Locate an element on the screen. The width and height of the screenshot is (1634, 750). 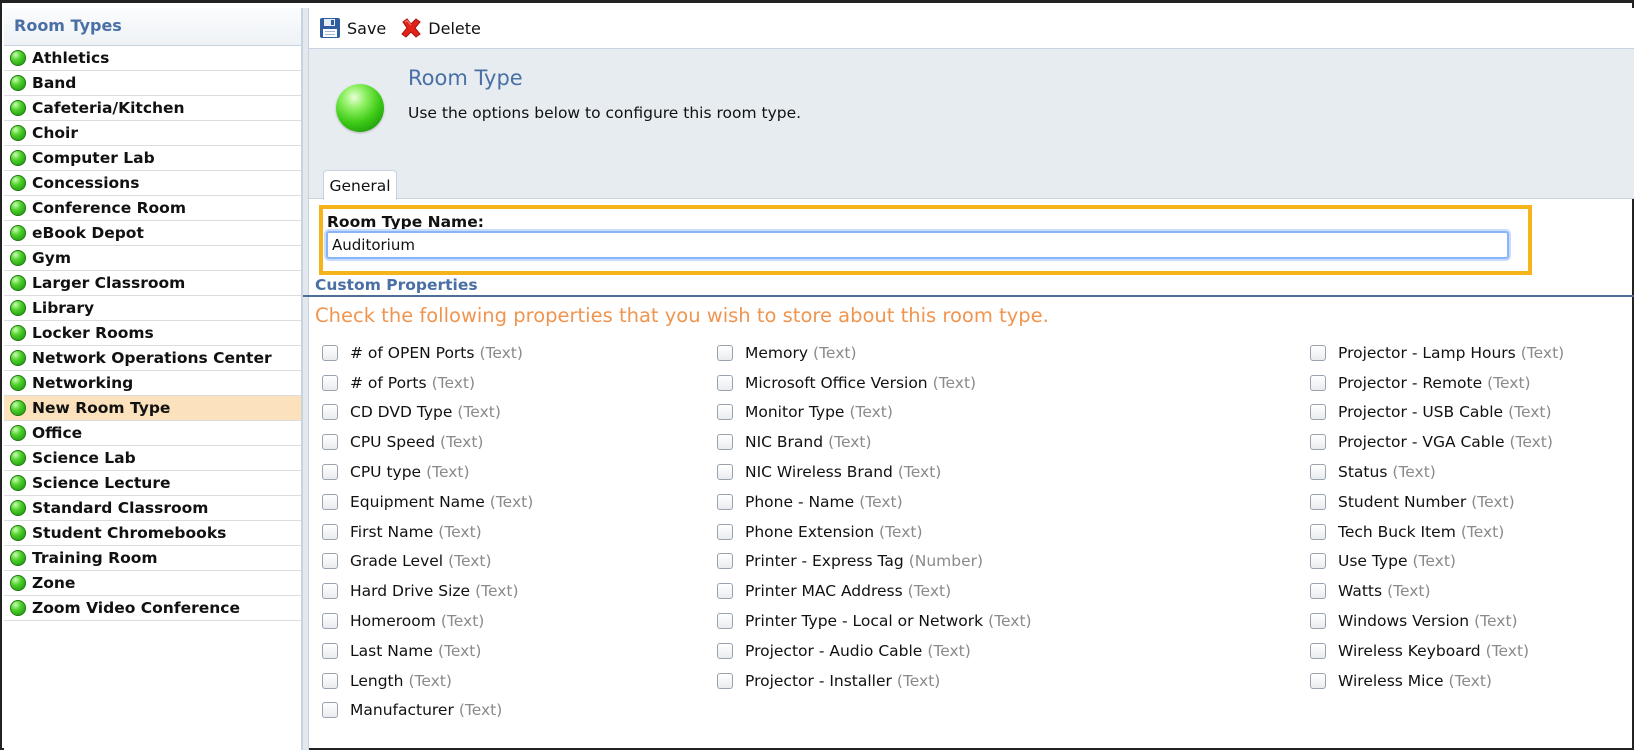
property-name: # of OPEN Ports is located at coordinates (412, 353).